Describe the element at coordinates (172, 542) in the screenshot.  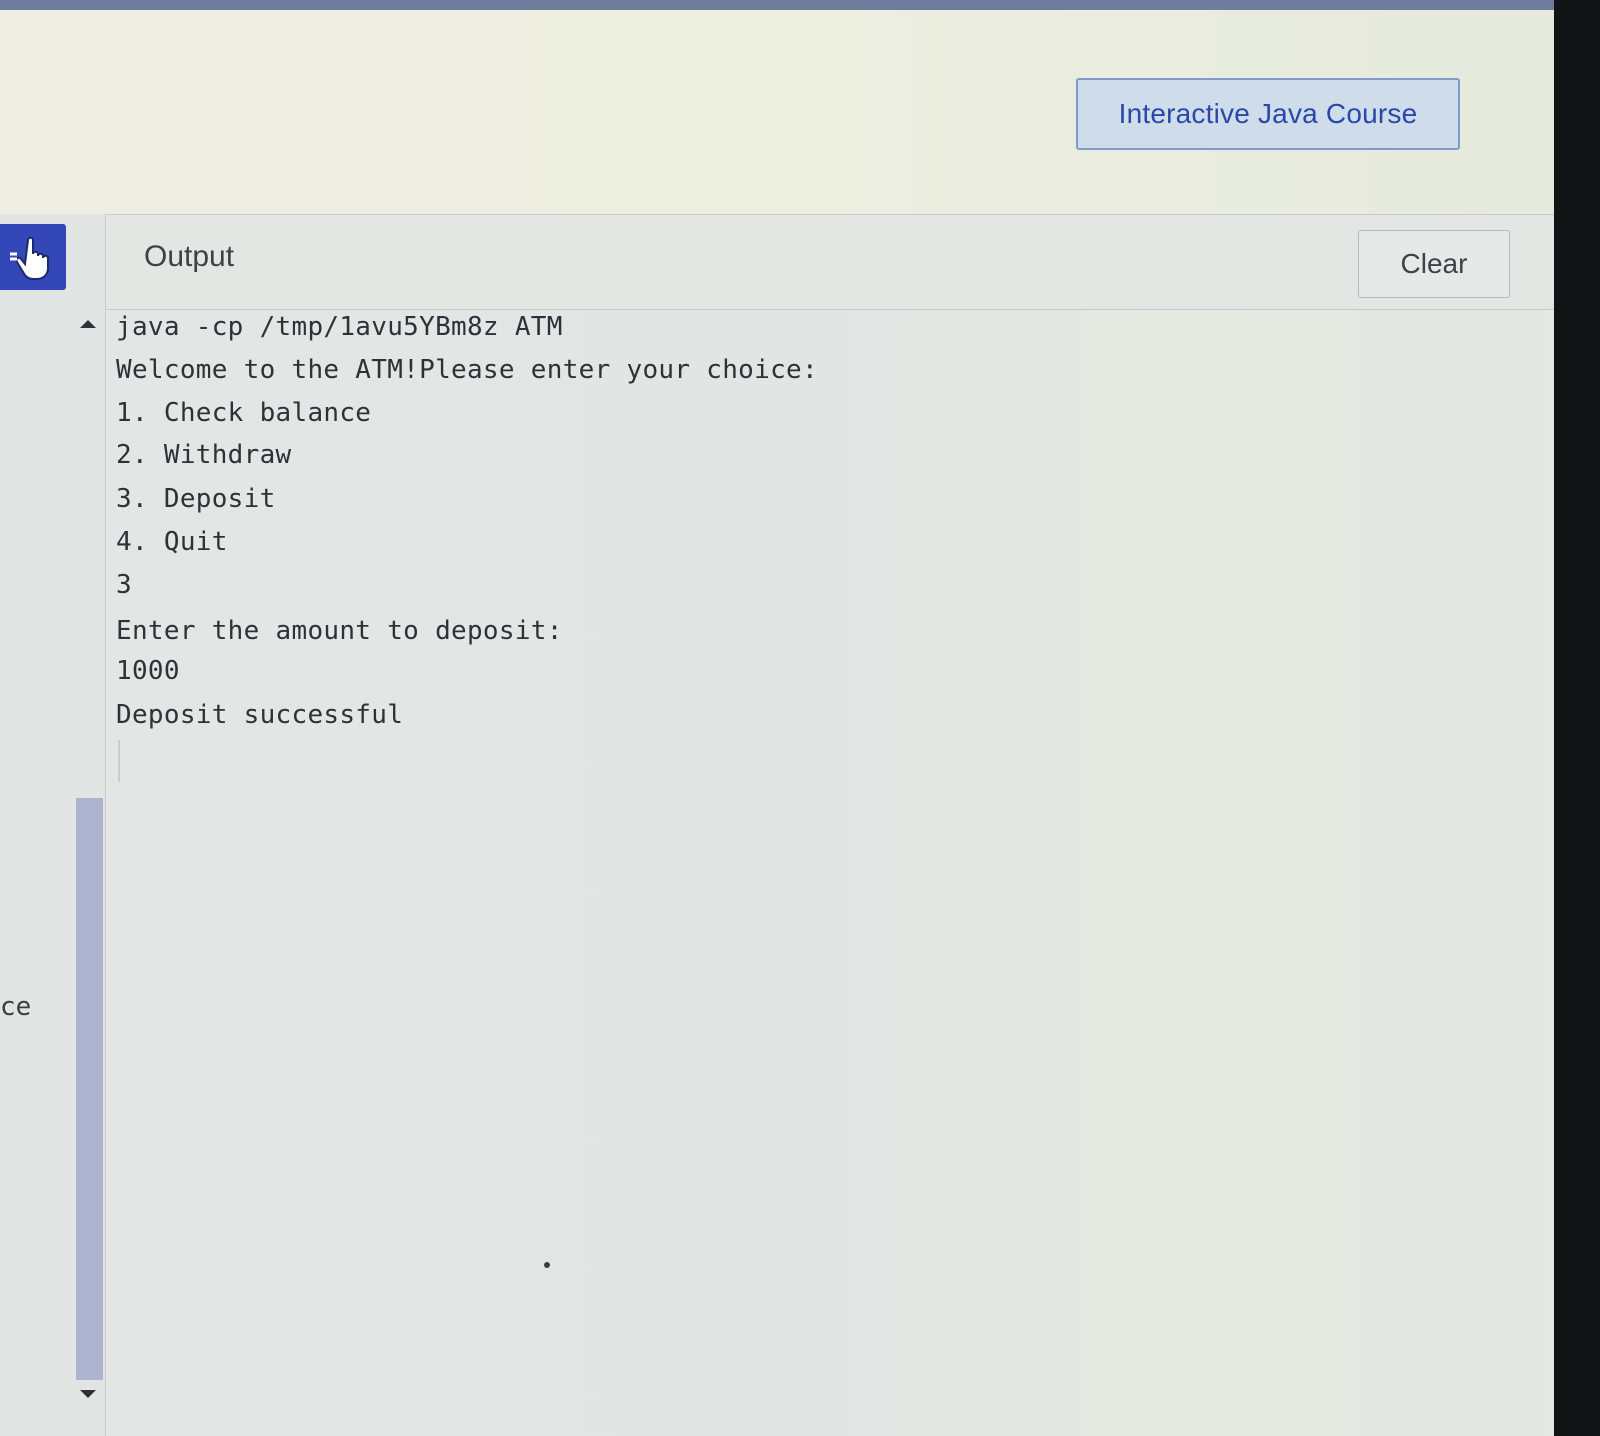
I see `console-line: 4. Quit` at that location.